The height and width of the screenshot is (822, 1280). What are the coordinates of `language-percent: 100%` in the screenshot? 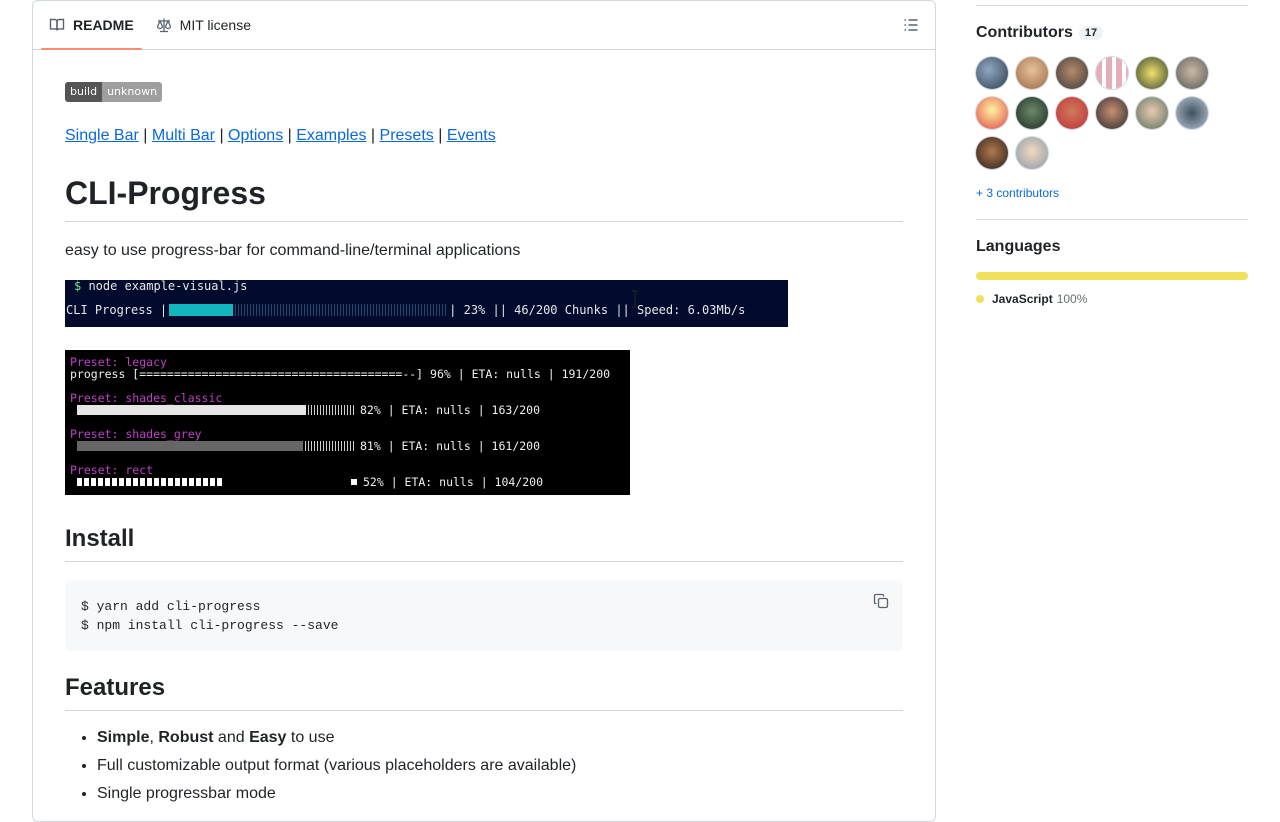 It's located at (1072, 299).